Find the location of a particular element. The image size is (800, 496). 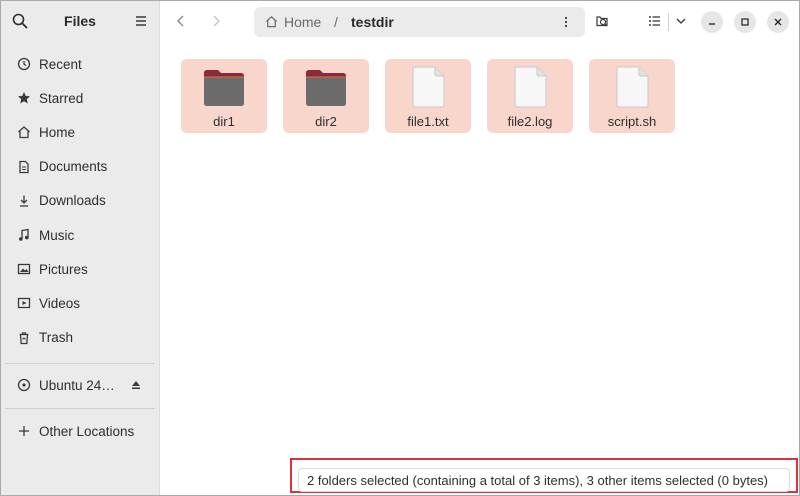

search-folder-icon is located at coordinates (602, 21).